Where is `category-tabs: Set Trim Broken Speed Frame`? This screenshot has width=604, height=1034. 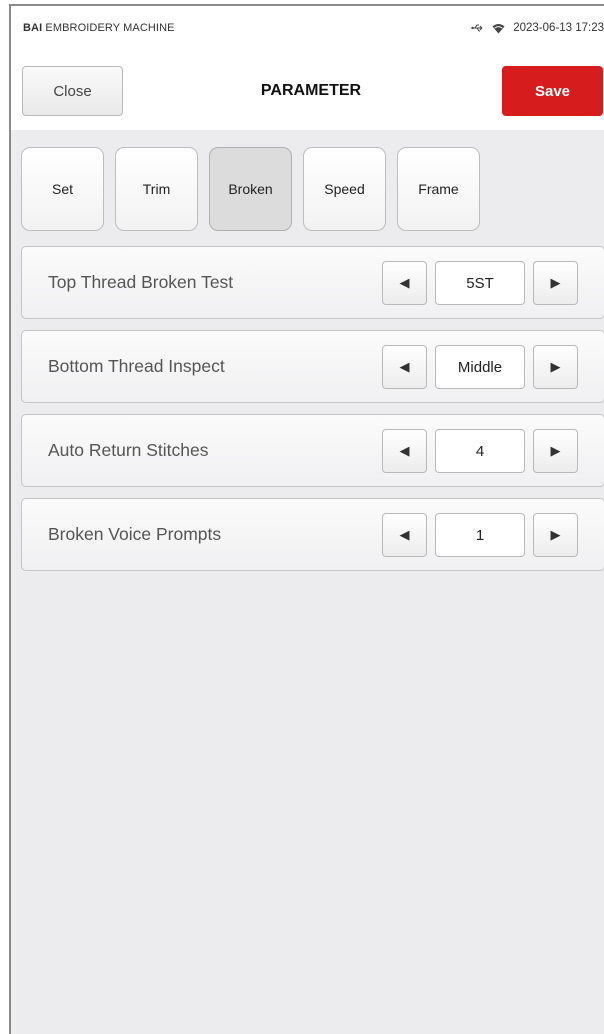
category-tabs: Set Trim Broken Speed Frame is located at coordinates (250, 189).